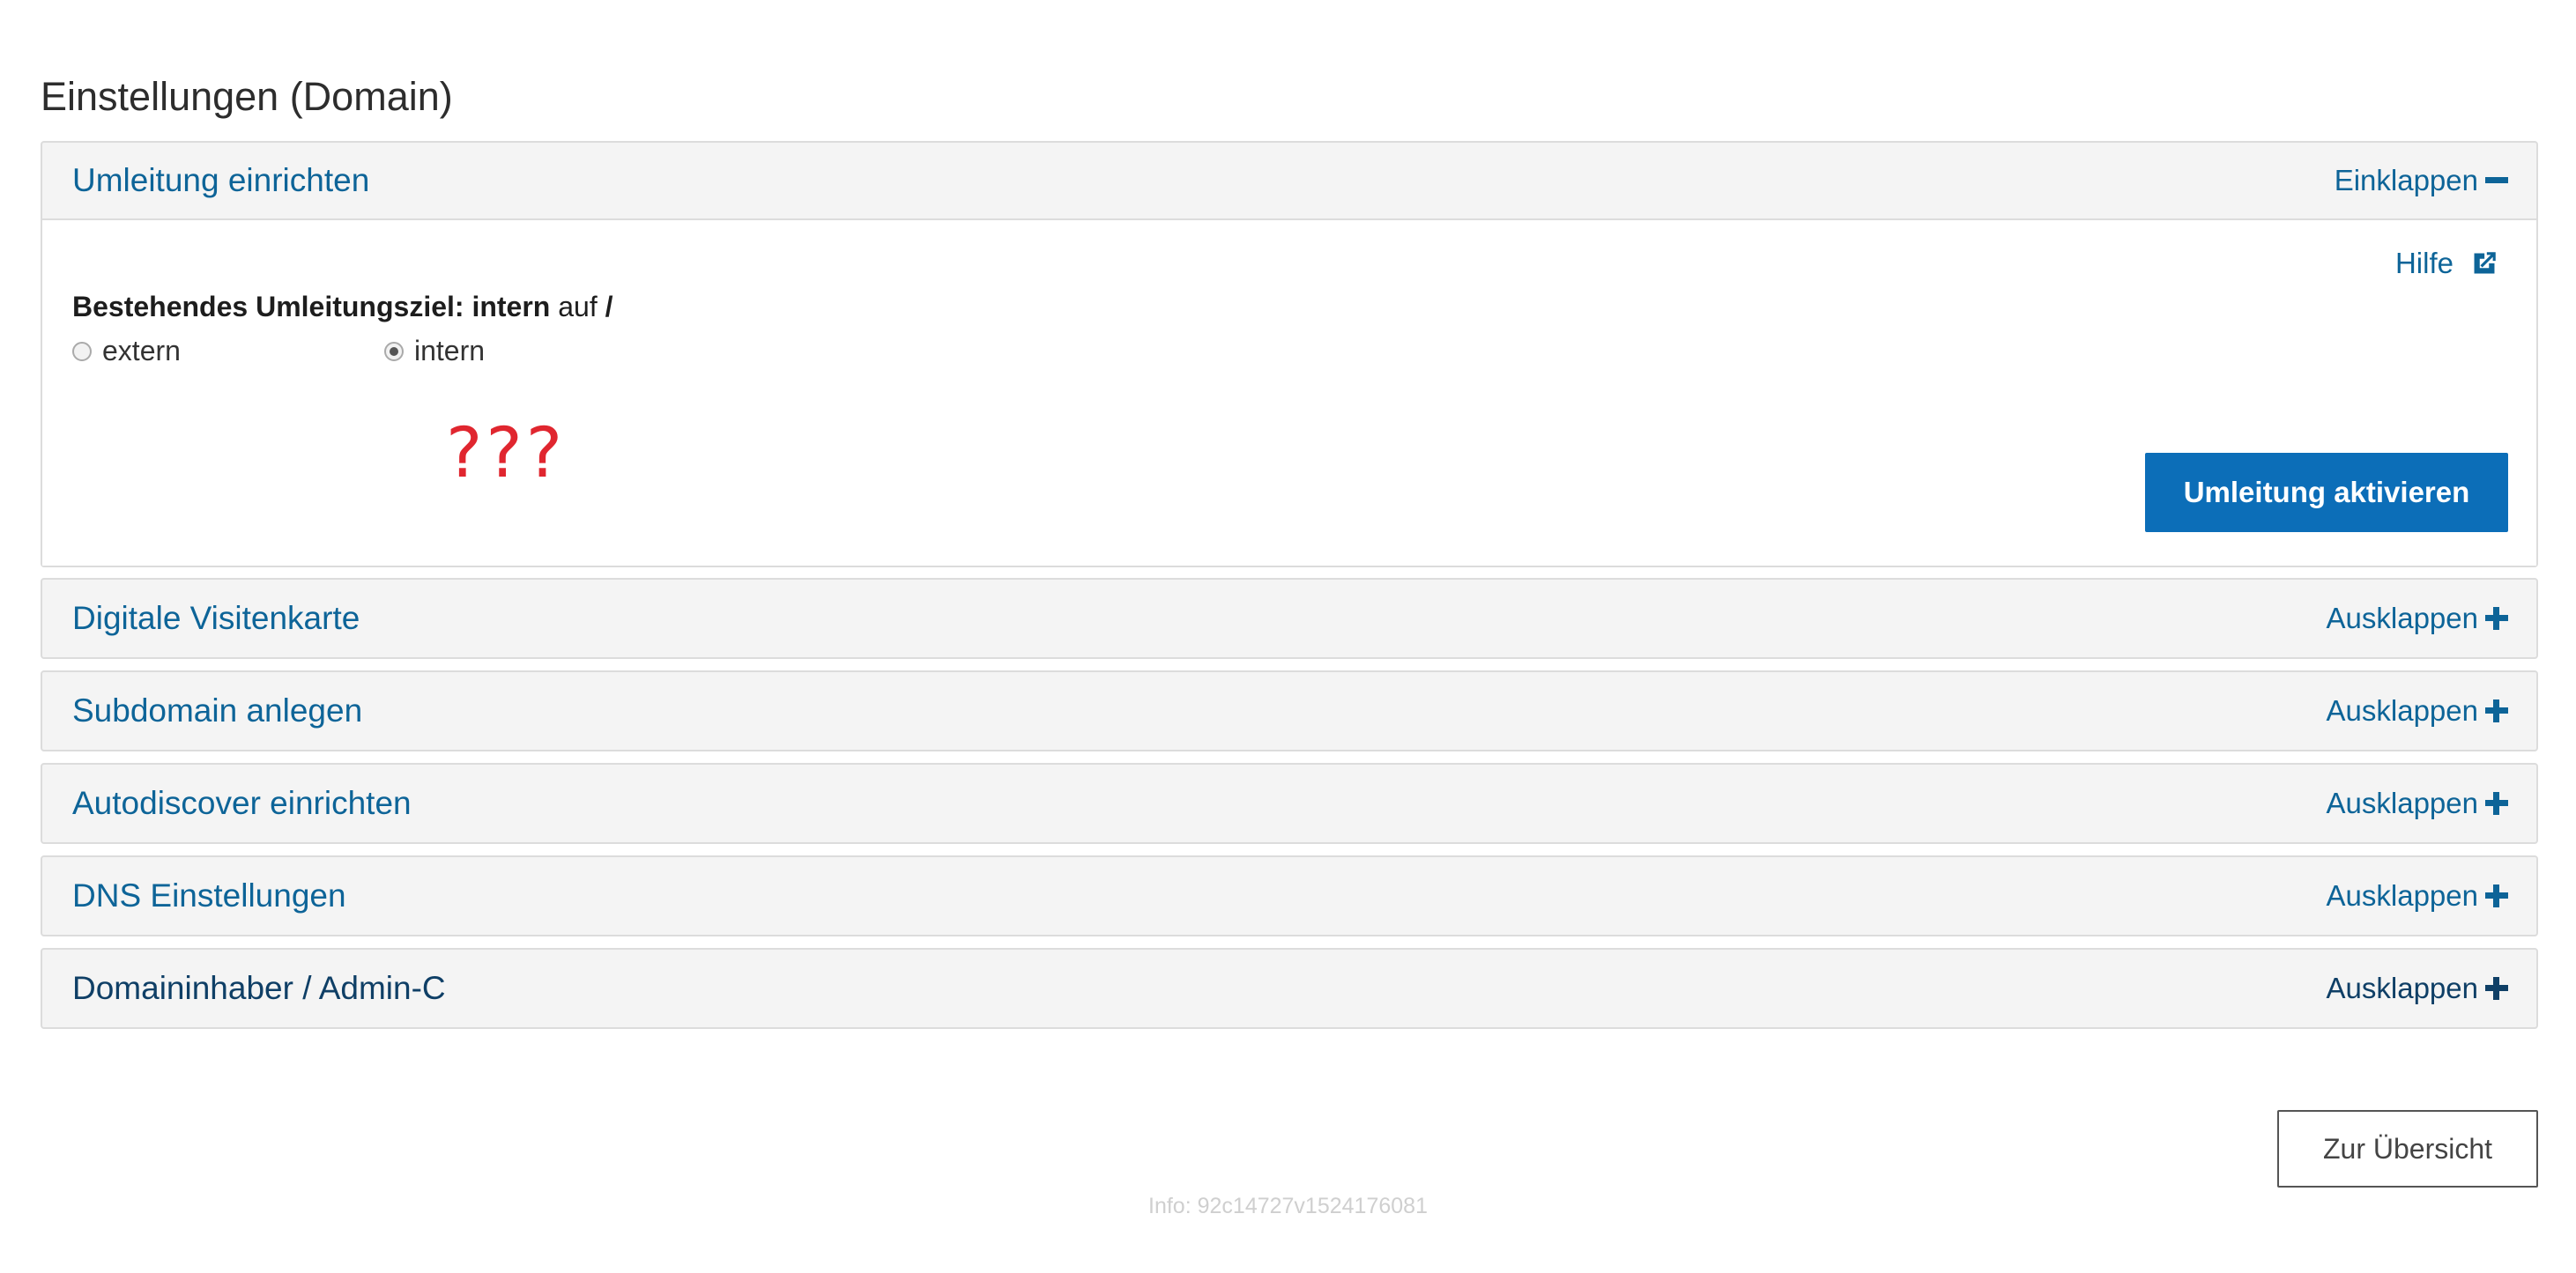 This screenshot has width=2576, height=1273. I want to click on page-title: Einstellungen (Domain), so click(247, 96).